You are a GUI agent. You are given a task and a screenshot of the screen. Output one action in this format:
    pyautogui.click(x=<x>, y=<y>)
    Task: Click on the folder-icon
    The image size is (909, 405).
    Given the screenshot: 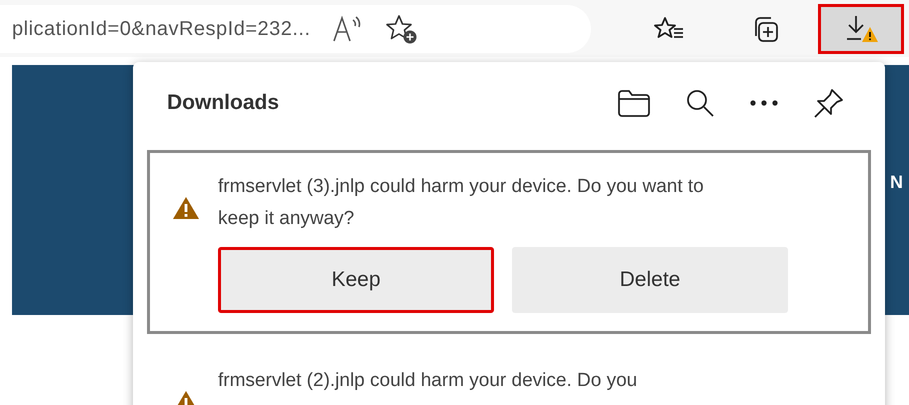 What is the action you would take?
    pyautogui.click(x=634, y=103)
    